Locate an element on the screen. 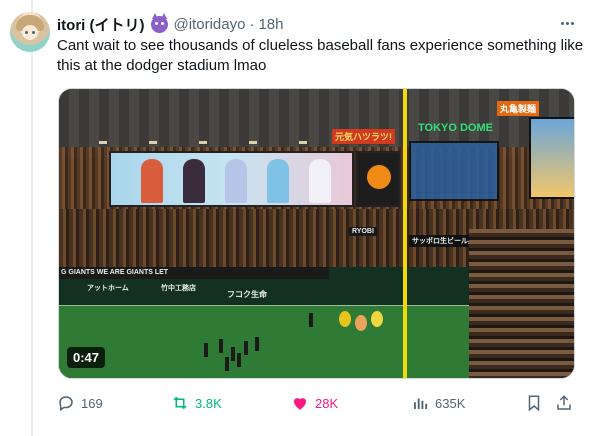 The width and height of the screenshot is (600, 436). bookmark-icon is located at coordinates (534, 403).